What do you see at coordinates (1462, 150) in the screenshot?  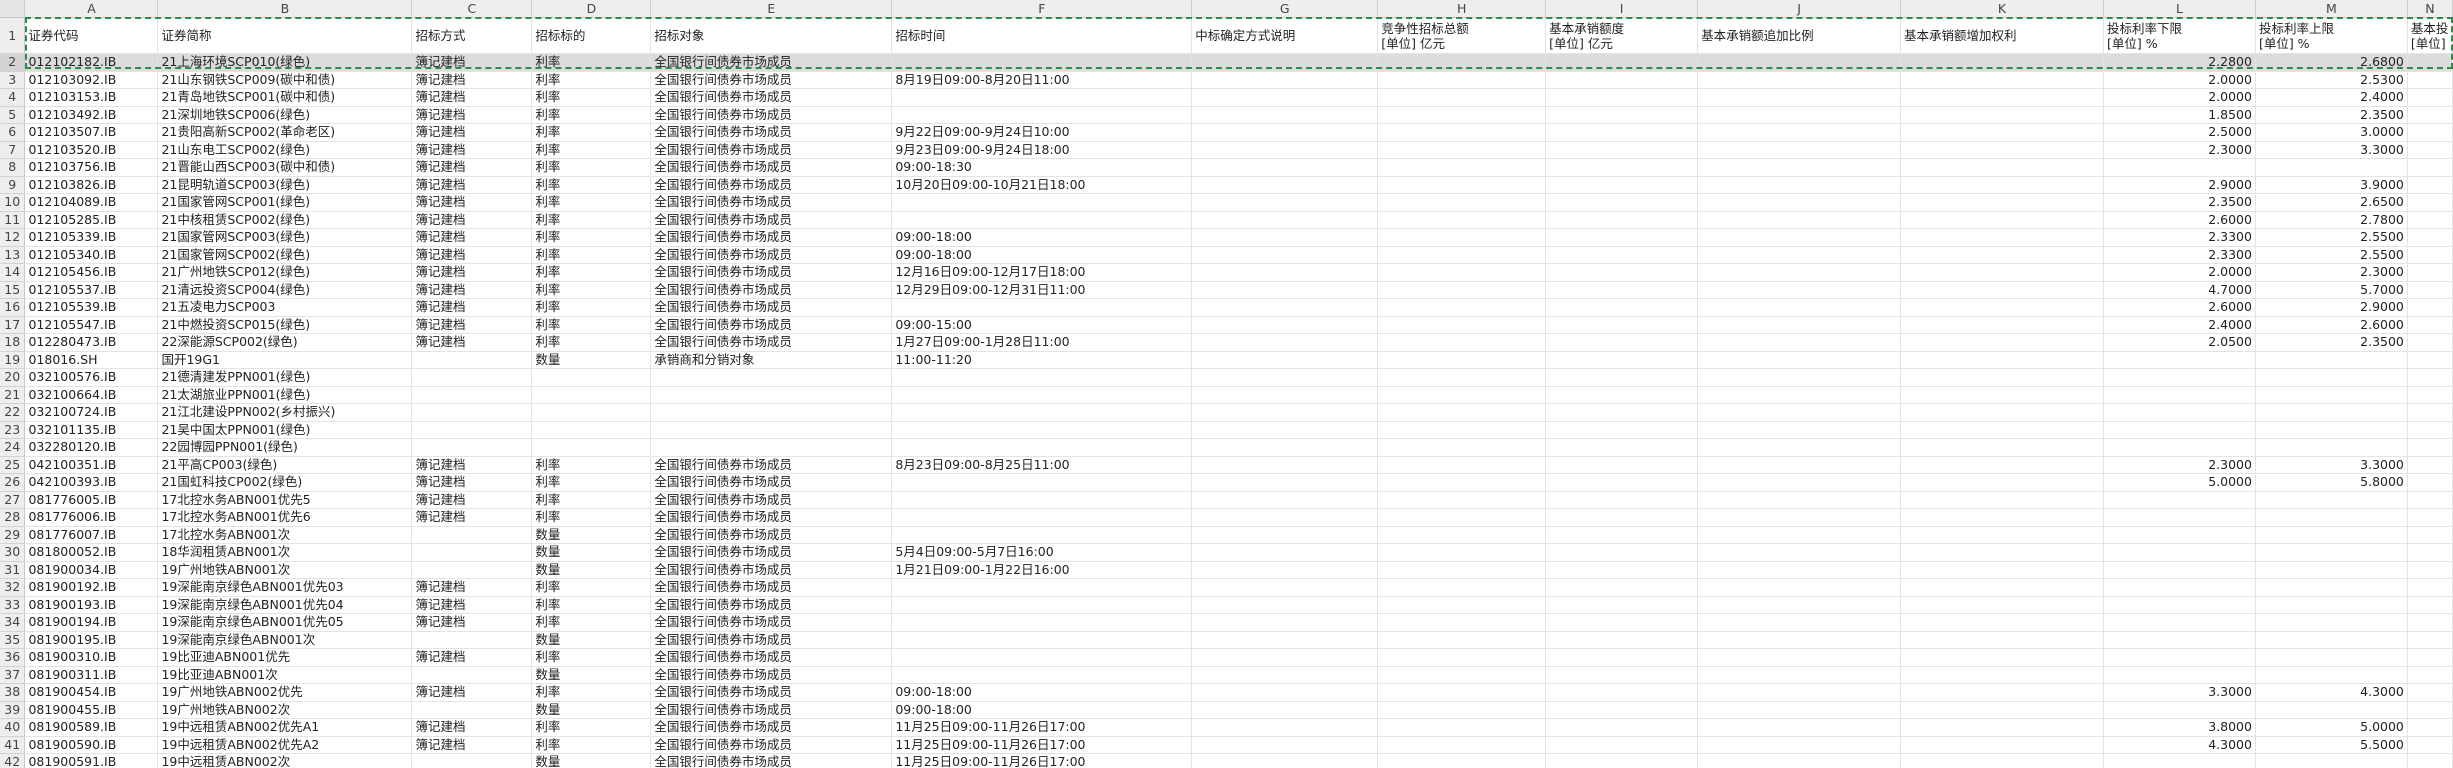 I see `cell-h7` at bounding box center [1462, 150].